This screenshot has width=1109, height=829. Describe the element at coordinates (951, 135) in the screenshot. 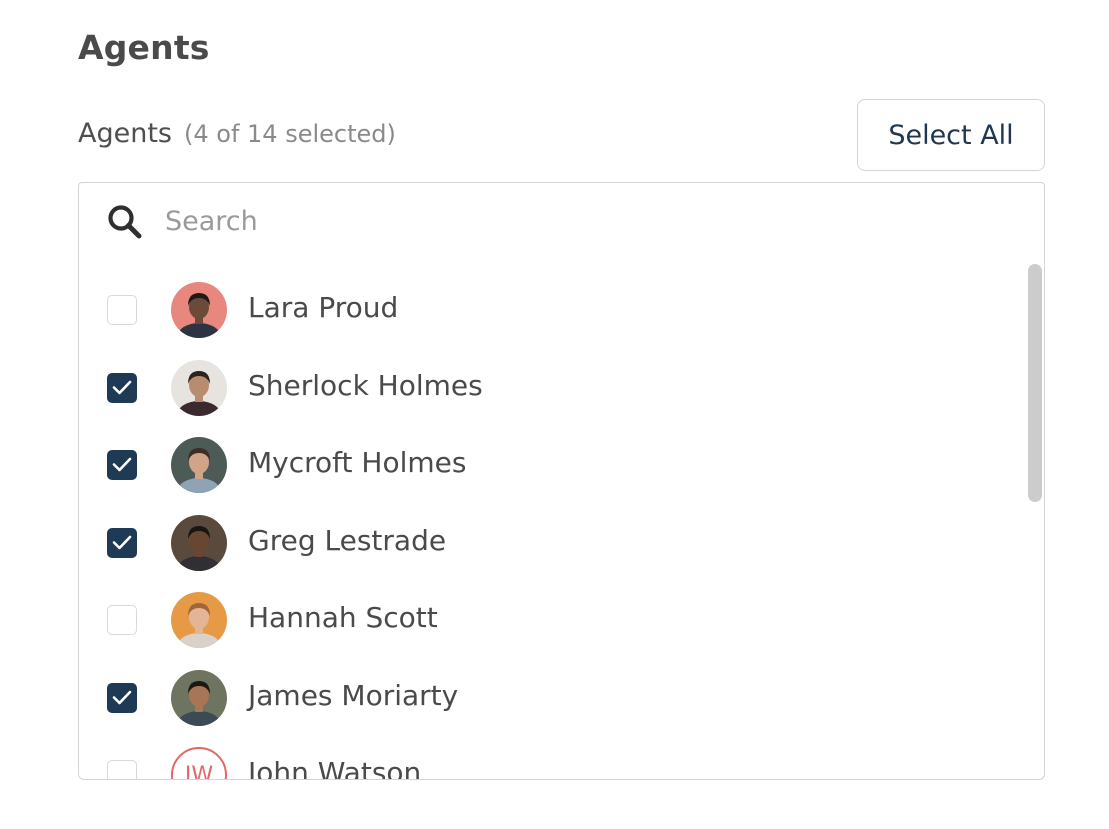

I see `select-all-button: Select All` at that location.